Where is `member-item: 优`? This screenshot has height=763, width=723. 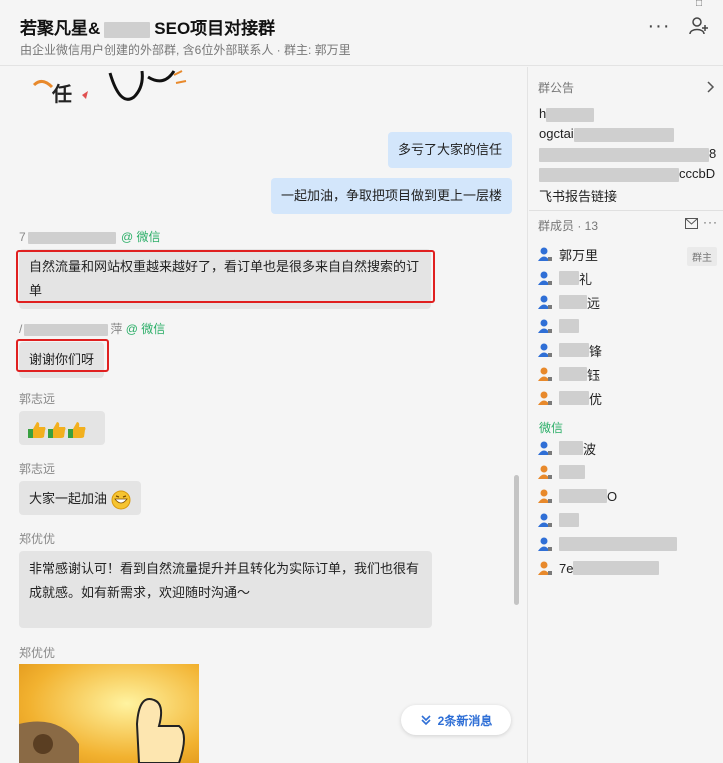 member-item: 优 is located at coordinates (569, 398).